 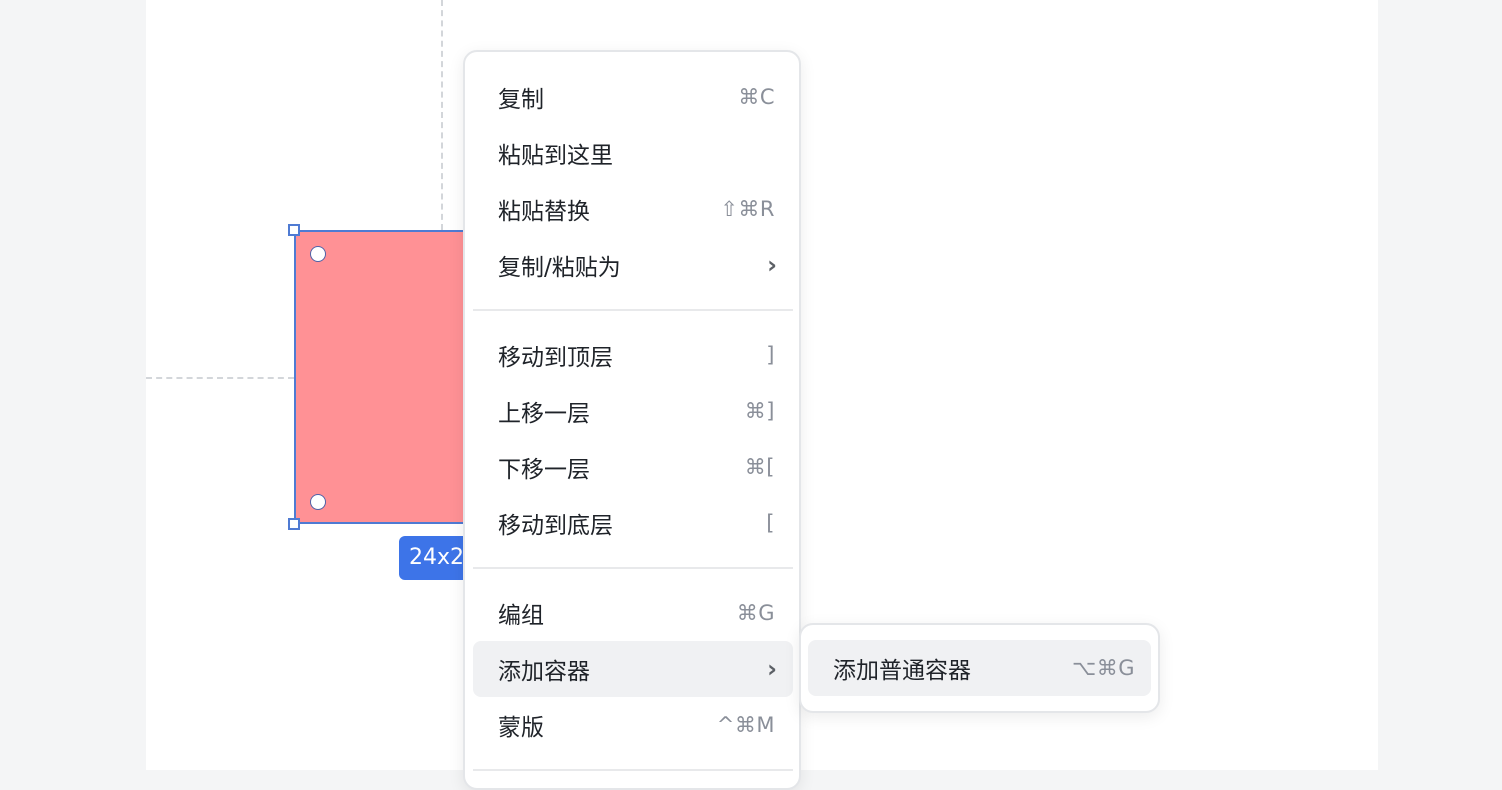 I want to click on menu-item-paste-here: 粘贴到这里, so click(x=633, y=153).